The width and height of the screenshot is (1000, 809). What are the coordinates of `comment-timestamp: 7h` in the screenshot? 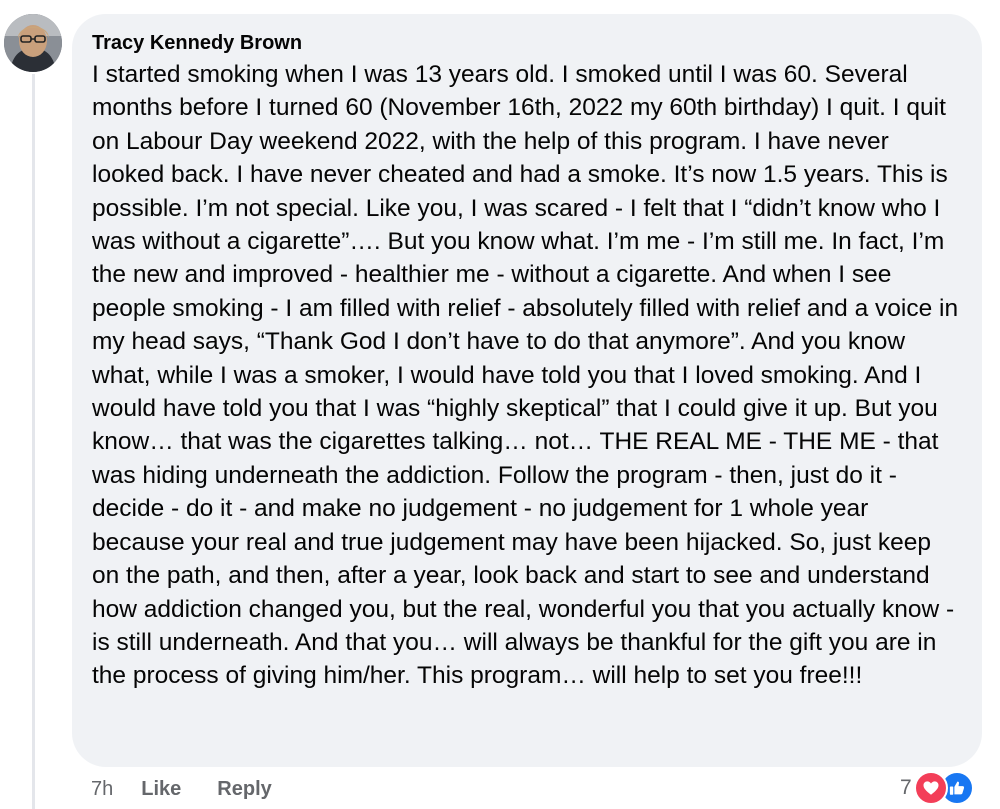 It's located at (102, 789).